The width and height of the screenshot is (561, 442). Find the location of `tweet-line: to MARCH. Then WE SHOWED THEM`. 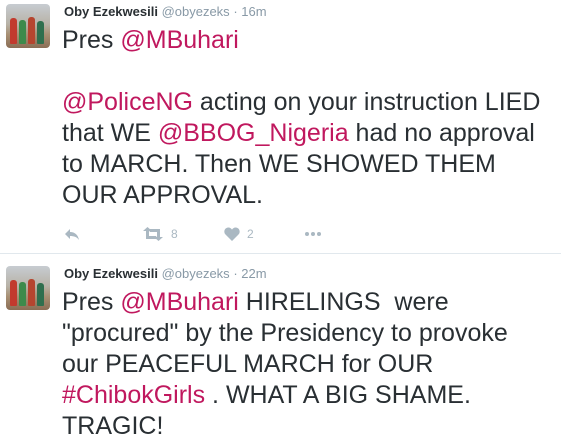

tweet-line: to MARCH. Then WE SHOWED THEM is located at coordinates (279, 164).